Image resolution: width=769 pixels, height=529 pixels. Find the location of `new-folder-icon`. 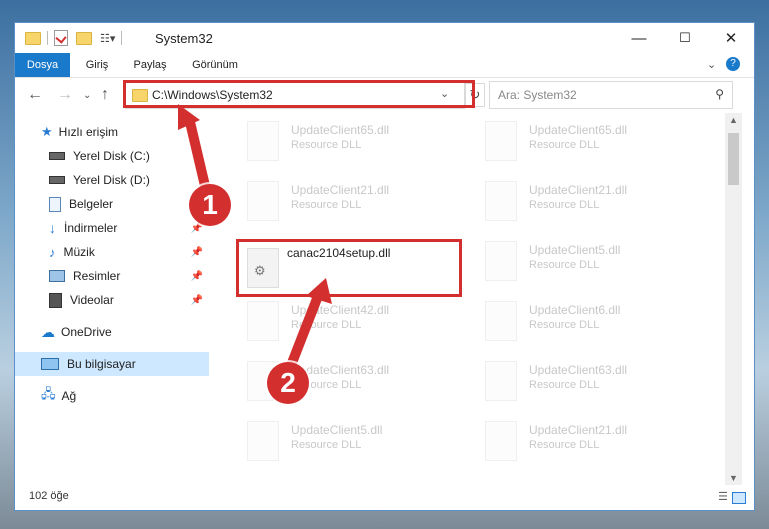

new-folder-icon is located at coordinates (84, 38).